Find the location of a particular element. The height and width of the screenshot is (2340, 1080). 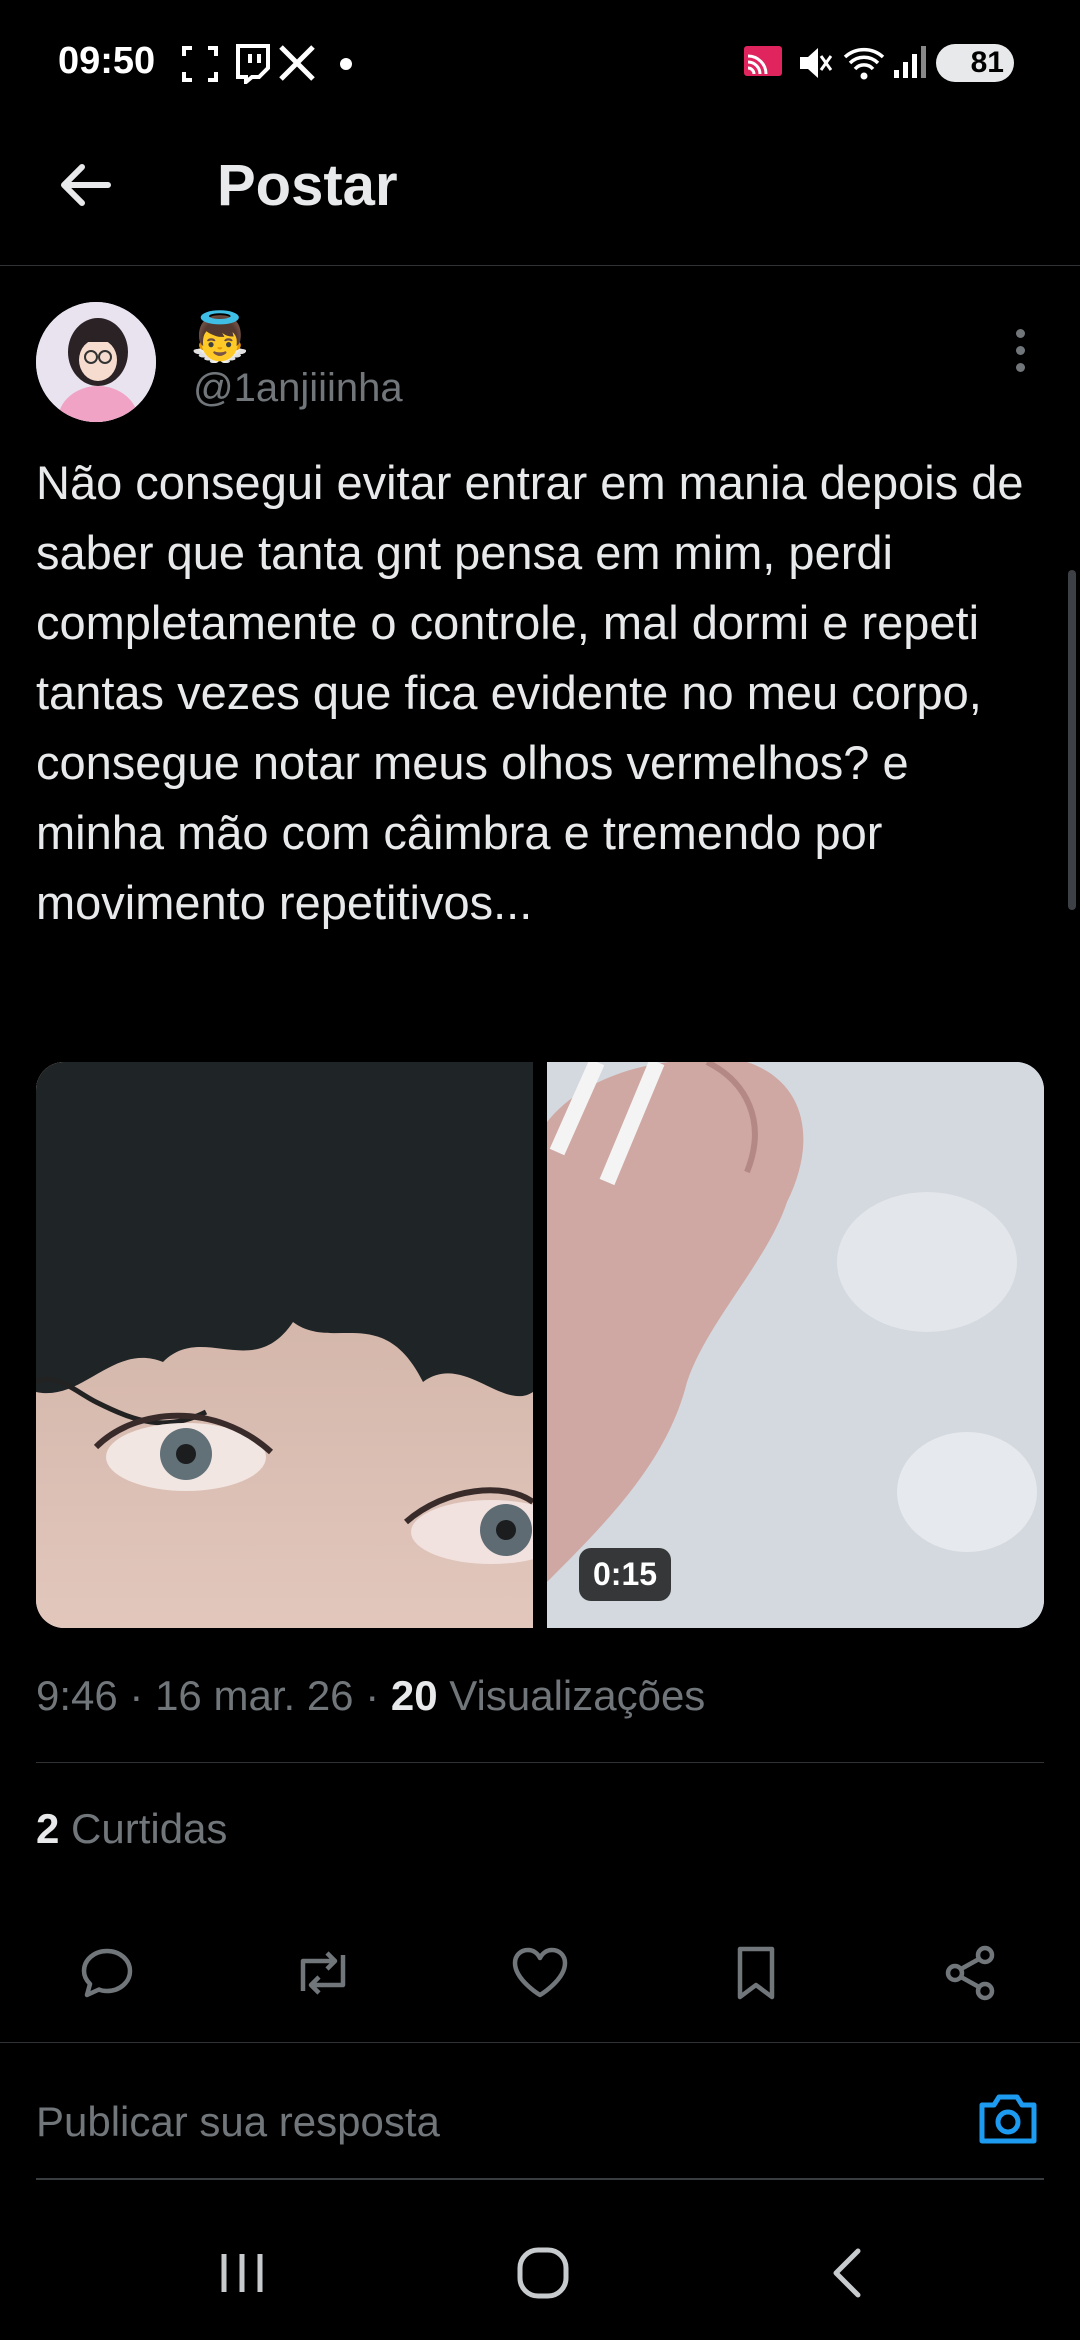

photo-eyes is located at coordinates (284, 1345).